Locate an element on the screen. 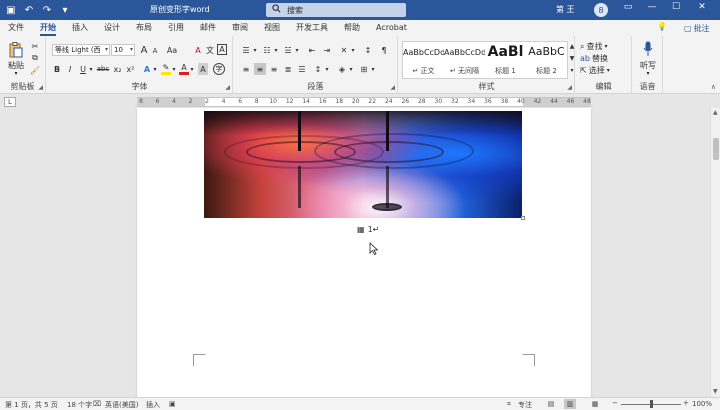  lightbulb-icon: 💡 is located at coordinates (662, 26).